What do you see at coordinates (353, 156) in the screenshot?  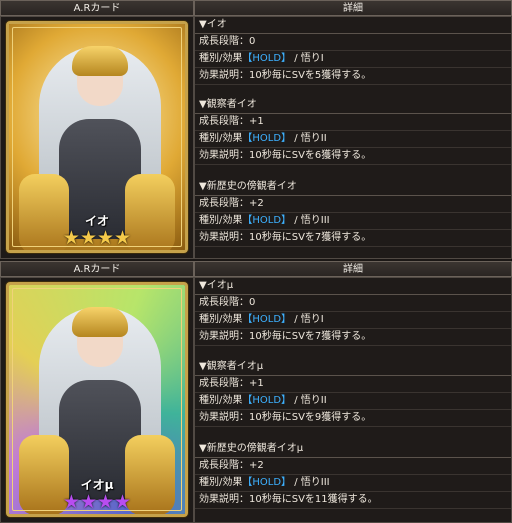 I see `detail-effect: 効果説明：10秒毎にSVを6獲得する。` at bounding box center [353, 156].